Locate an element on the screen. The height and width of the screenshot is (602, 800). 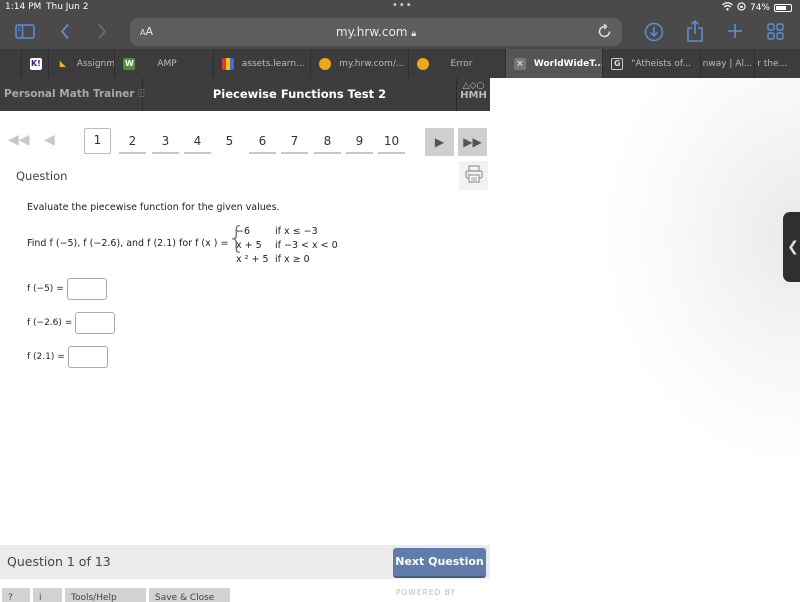
page-3: 3 is located at coordinates (165, 141).